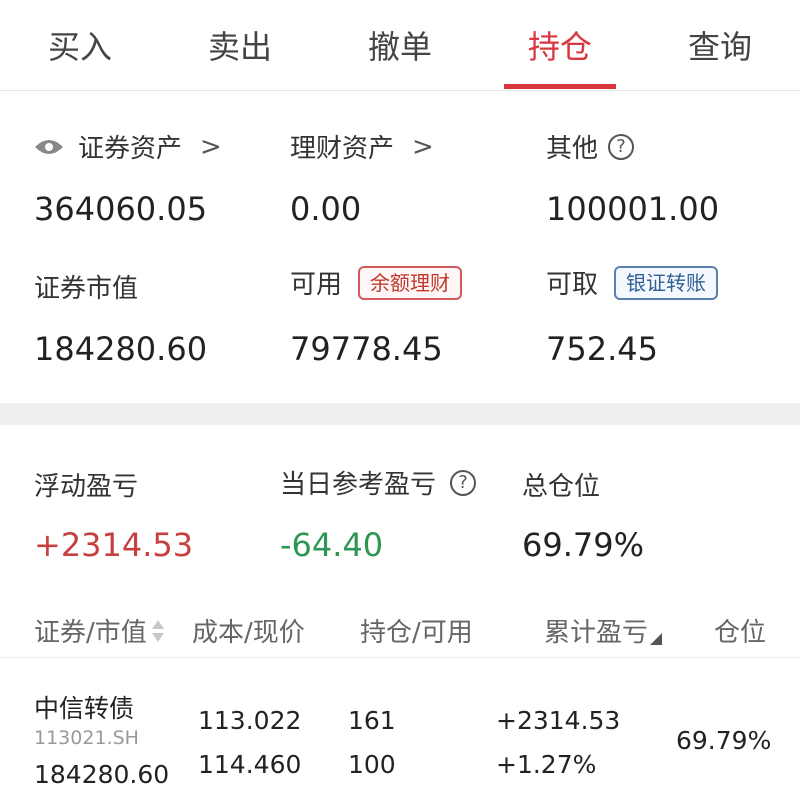  I want to click on available-value: 79778.45, so click(366, 349).